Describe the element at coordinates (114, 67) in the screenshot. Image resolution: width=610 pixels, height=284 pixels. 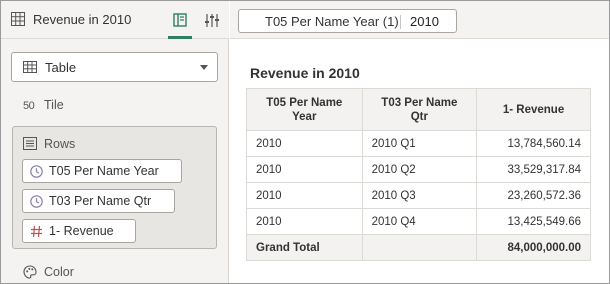
I see `visualization-type-select: Table` at that location.